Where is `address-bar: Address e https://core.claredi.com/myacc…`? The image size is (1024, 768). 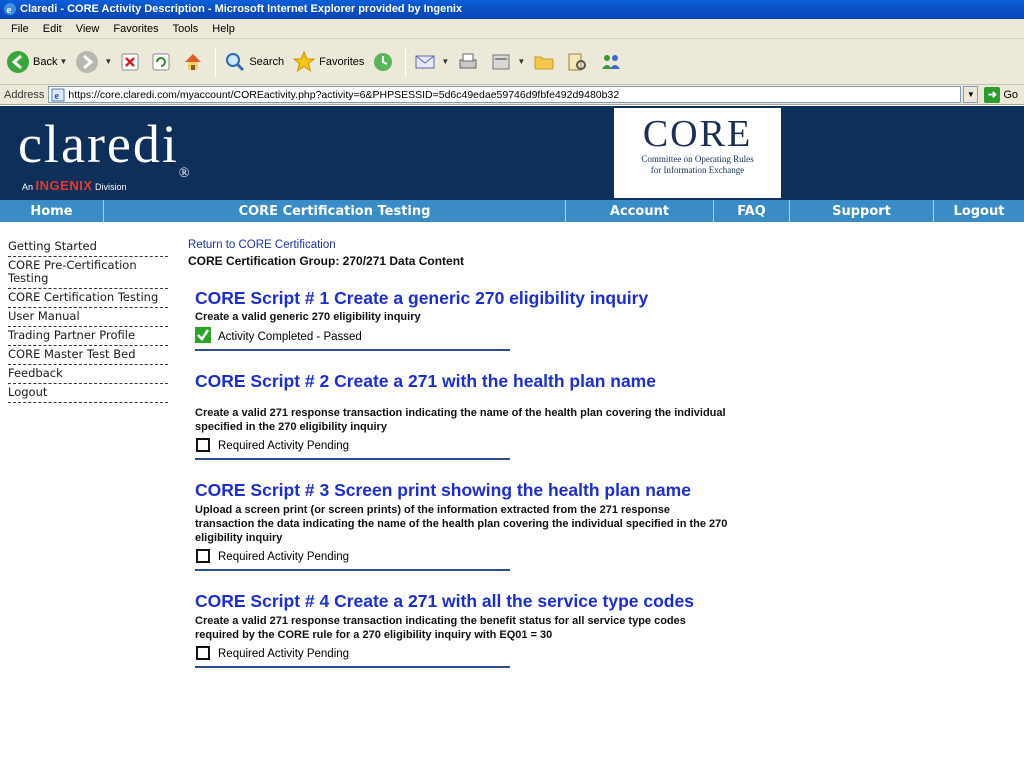 address-bar: Address e https://core.claredi.com/myacc… is located at coordinates (512, 95).